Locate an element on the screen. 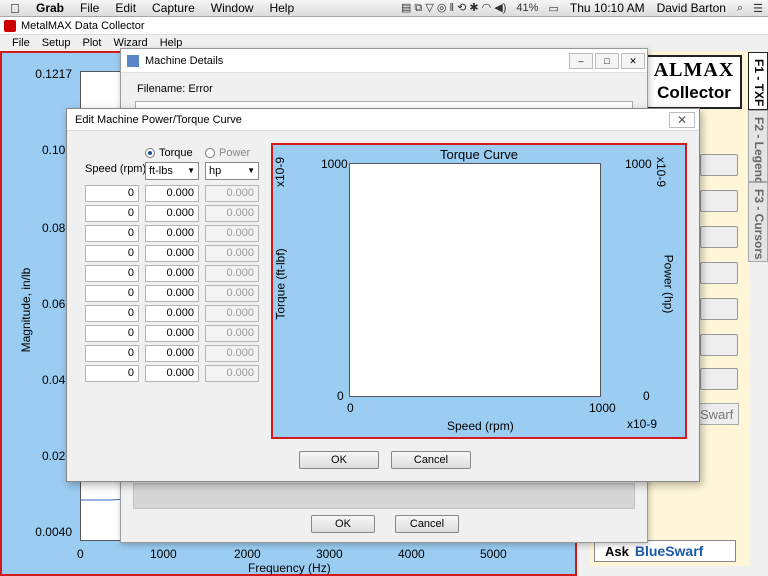  y-tick: 0.023 is located at coordinates (56, 456).